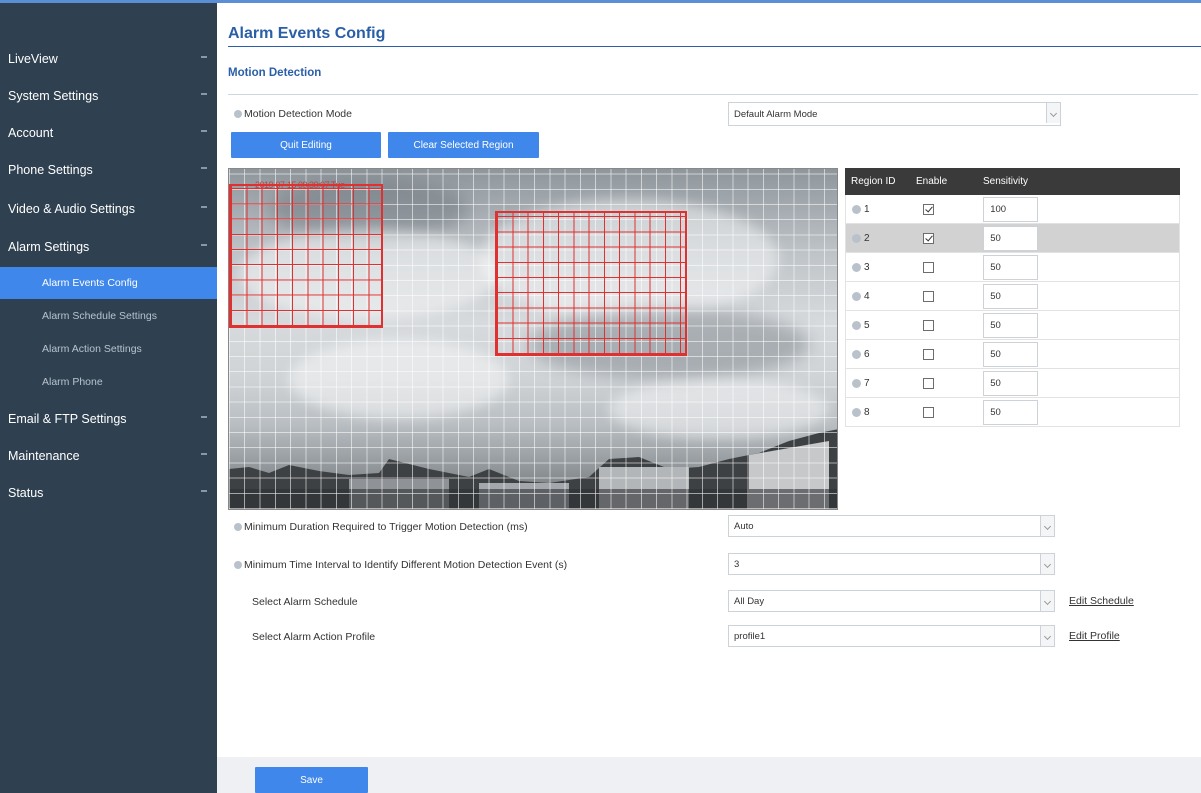  What do you see at coordinates (891, 636) in the screenshot?
I see `alarm-action-select: profile1` at bounding box center [891, 636].